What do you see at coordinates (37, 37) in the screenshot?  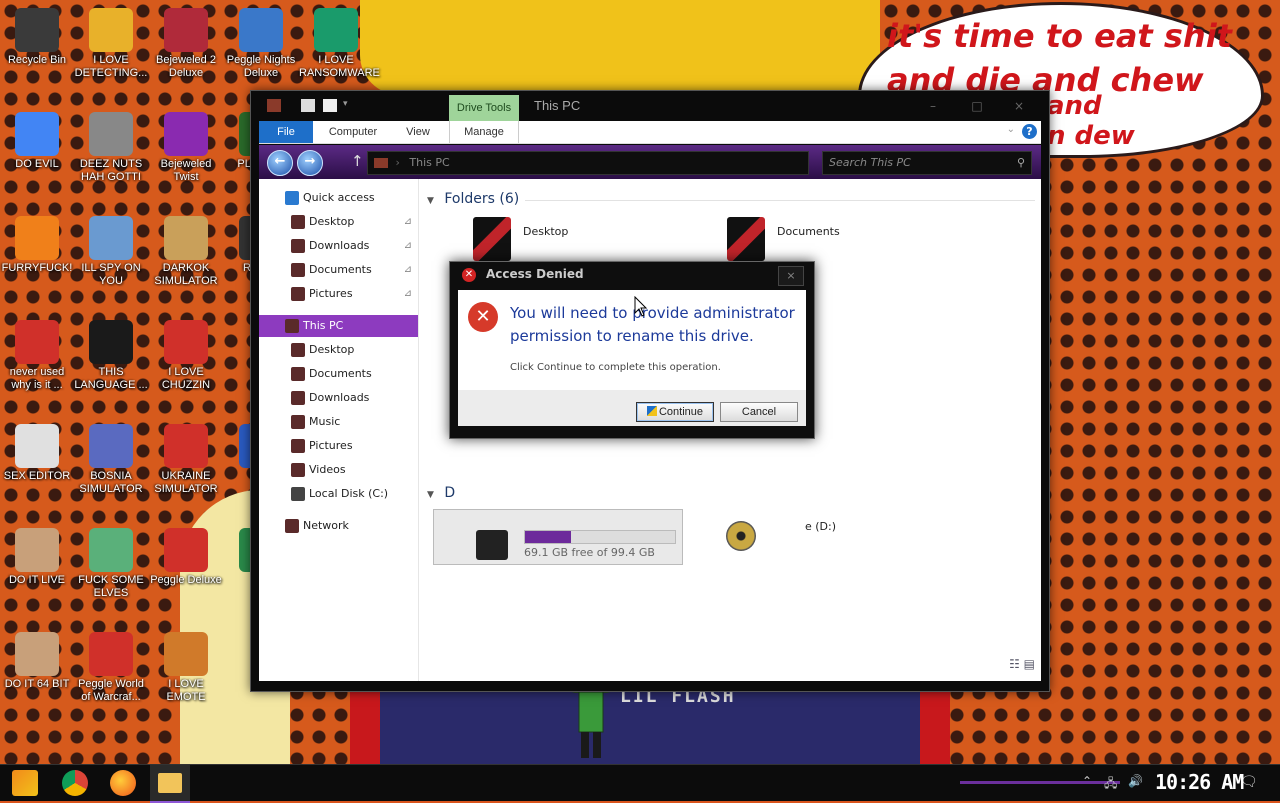 I see `desktop-icon: Recycle Bin` at bounding box center [37, 37].